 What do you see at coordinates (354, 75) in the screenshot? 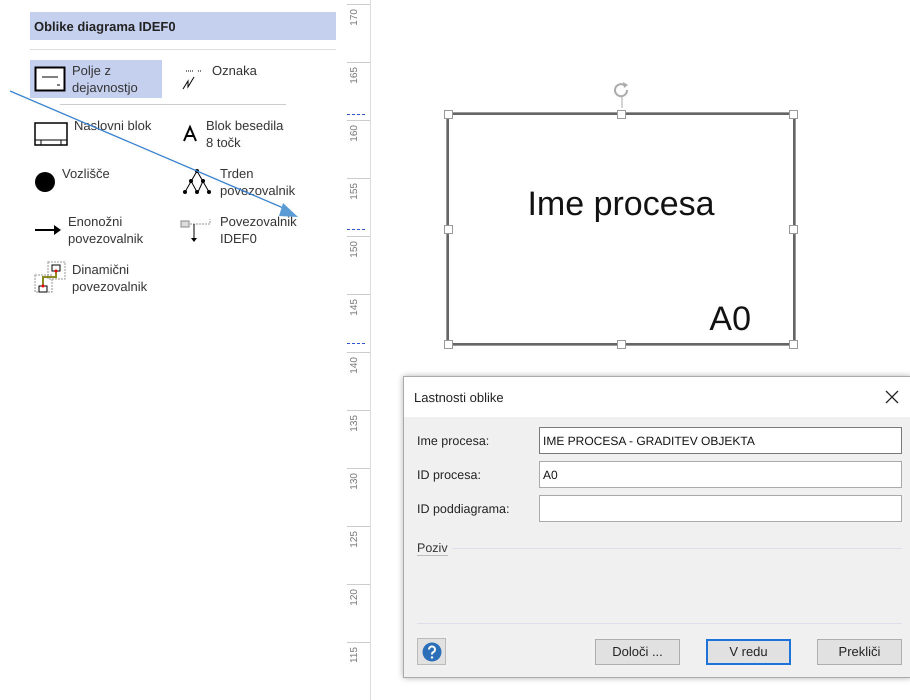
I see `ruler-label: 165` at bounding box center [354, 75].